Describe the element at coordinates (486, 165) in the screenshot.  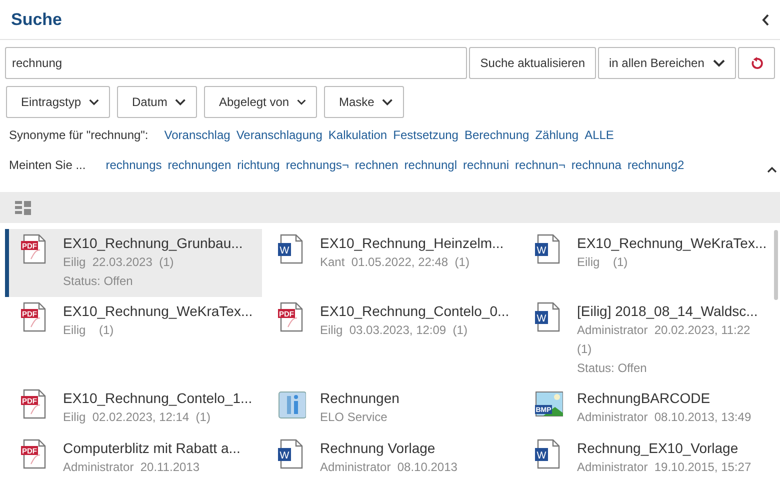
I see `suggestion-link: rechnuni` at that location.